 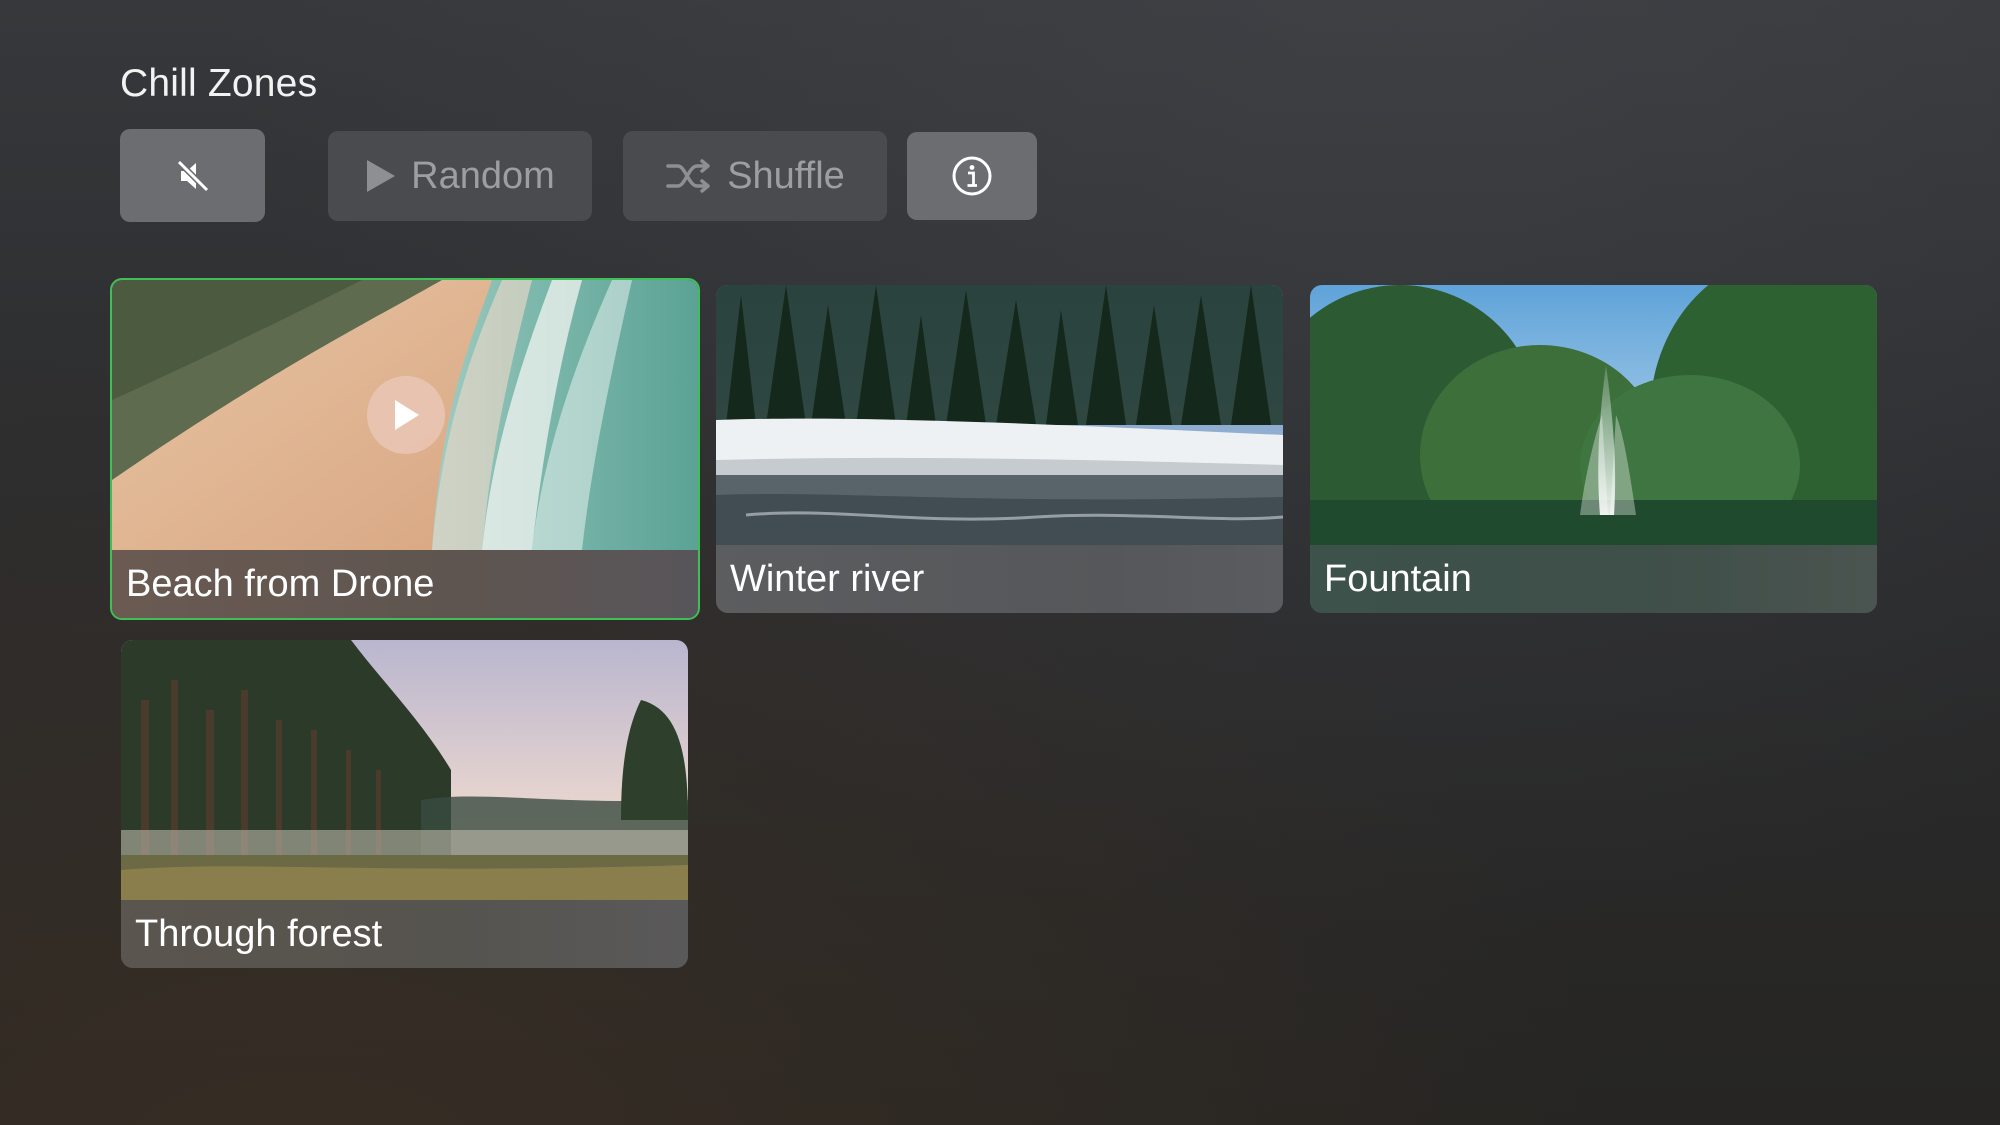 What do you see at coordinates (786, 175) in the screenshot?
I see `shuffle-button-label: Shuffle` at bounding box center [786, 175].